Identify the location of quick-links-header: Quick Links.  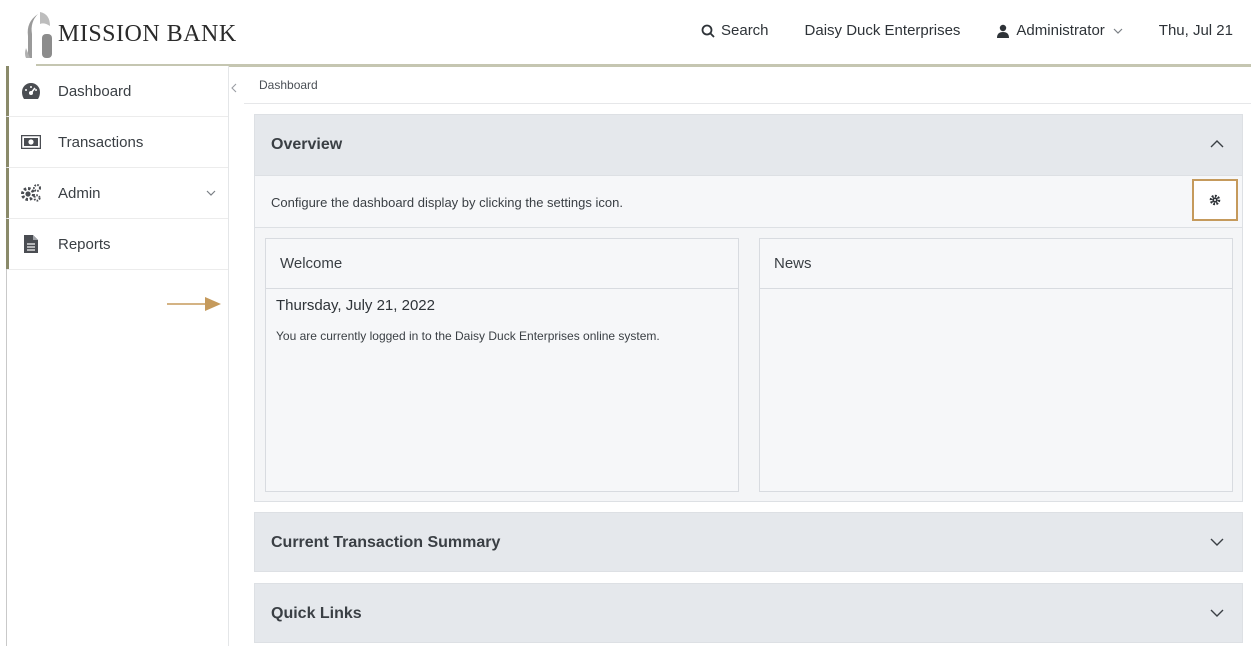
(748, 614).